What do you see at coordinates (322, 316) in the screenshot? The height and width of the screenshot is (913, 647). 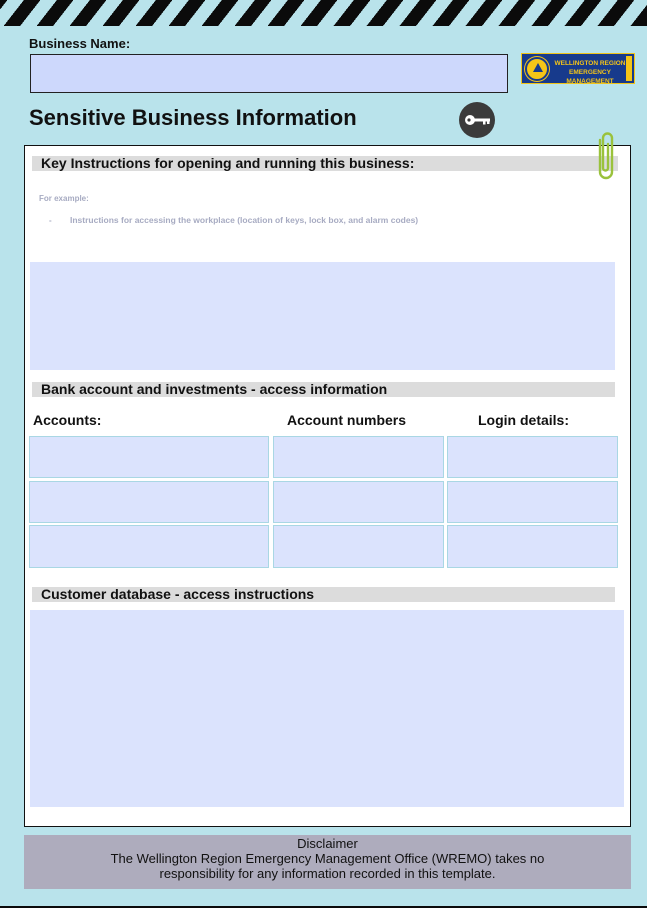 I see `key-instructions-field` at bounding box center [322, 316].